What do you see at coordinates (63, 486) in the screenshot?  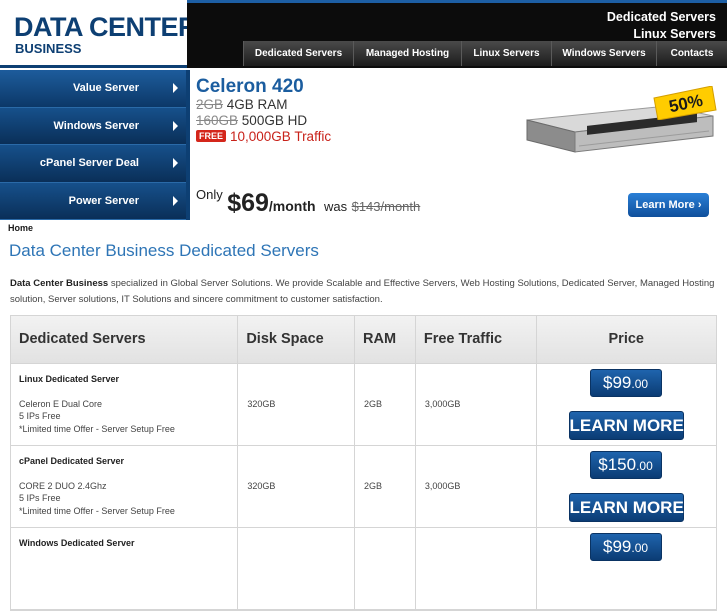 I see `product-cpu: CORE 2 DUO 2.4Ghz` at bounding box center [63, 486].